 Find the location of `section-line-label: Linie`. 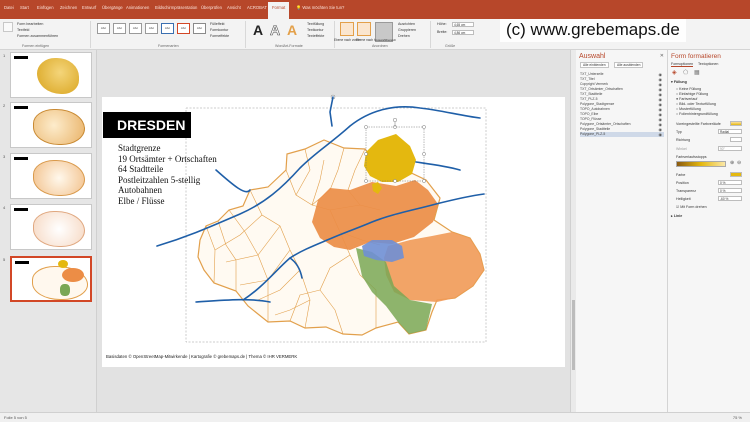

section-line-label: Linie is located at coordinates (678, 216).